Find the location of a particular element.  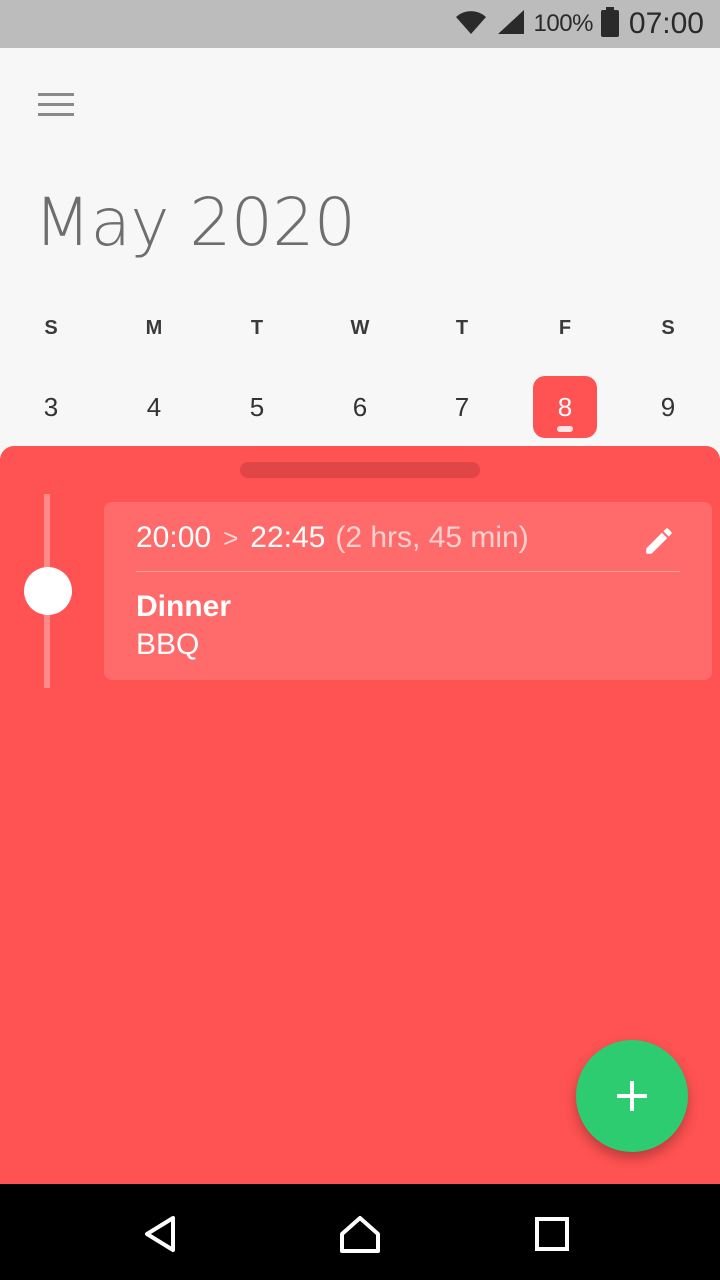

event-end-time: 22:45 is located at coordinates (288, 537).